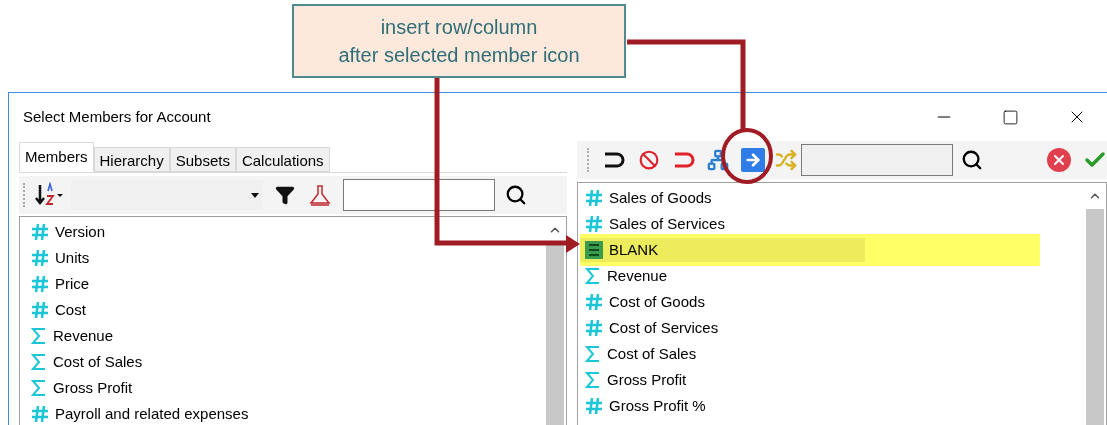 This screenshot has width=1107, height=425. Describe the element at coordinates (202, 159) in the screenshot. I see `tab: Subsets` at that location.